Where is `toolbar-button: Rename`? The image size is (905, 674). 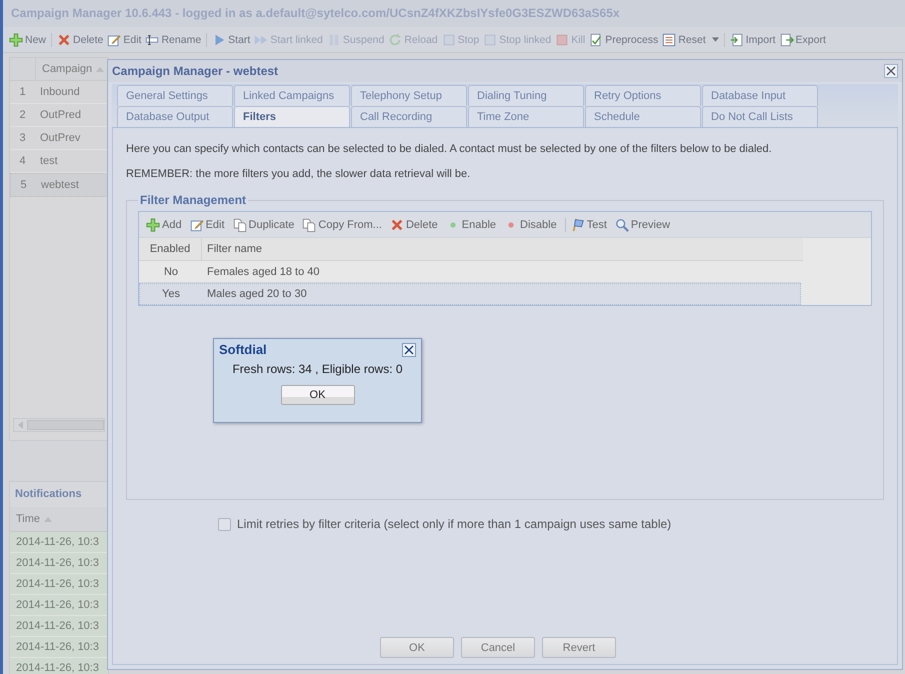 toolbar-button: Rename is located at coordinates (173, 39).